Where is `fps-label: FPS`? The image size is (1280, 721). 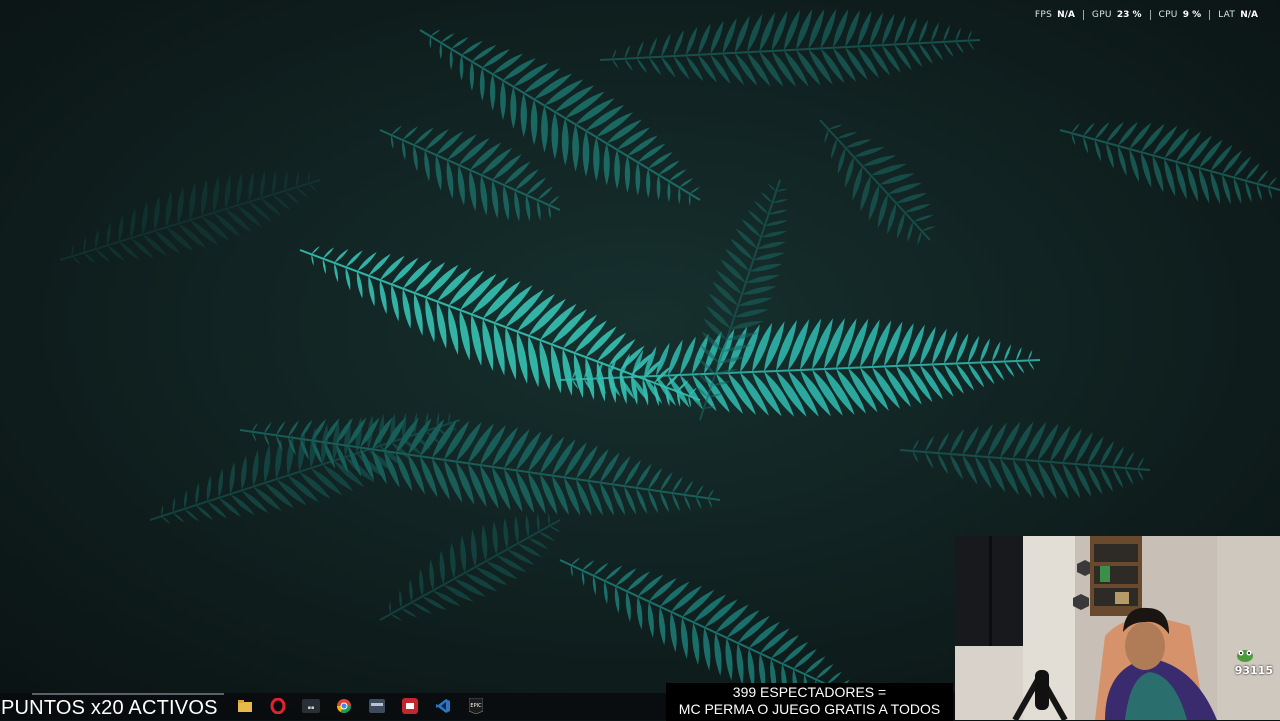
fps-label: FPS is located at coordinates (1043, 15).